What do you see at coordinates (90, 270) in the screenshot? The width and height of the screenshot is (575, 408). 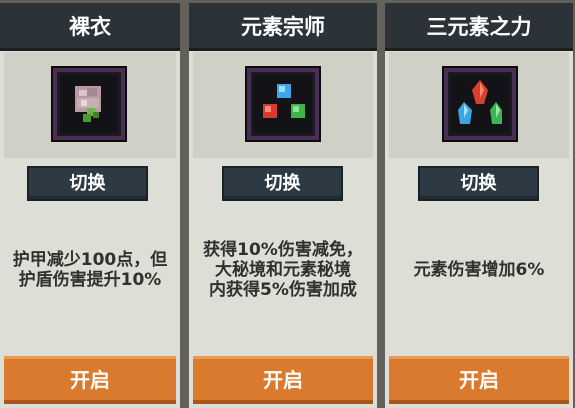 I see `card-description: 护甲减少100点，但 护盾伤害提升10%` at bounding box center [90, 270].